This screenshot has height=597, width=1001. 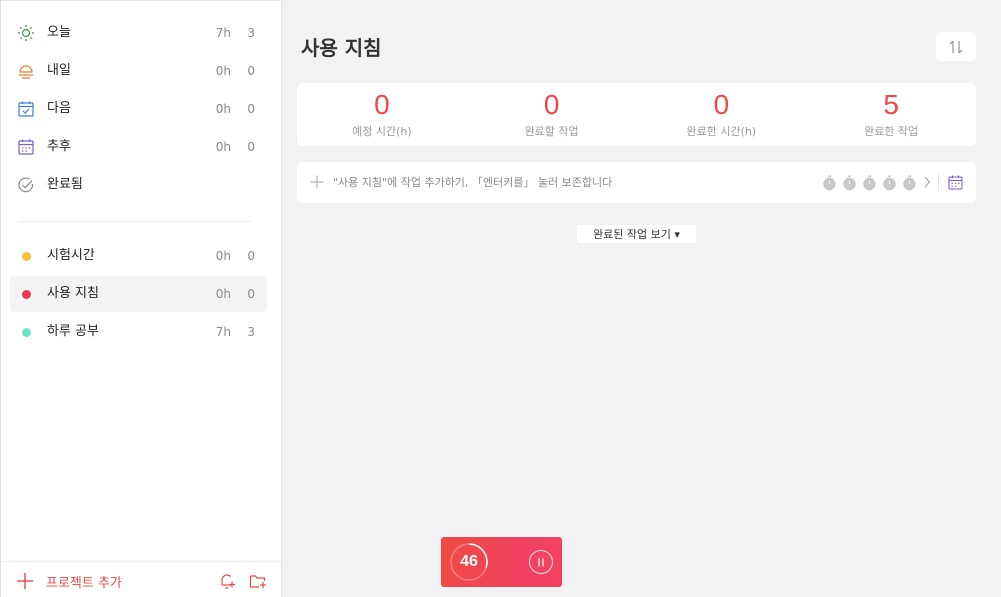 What do you see at coordinates (891, 131) in the screenshot?
I see `stat-label: 완료한 작업` at bounding box center [891, 131].